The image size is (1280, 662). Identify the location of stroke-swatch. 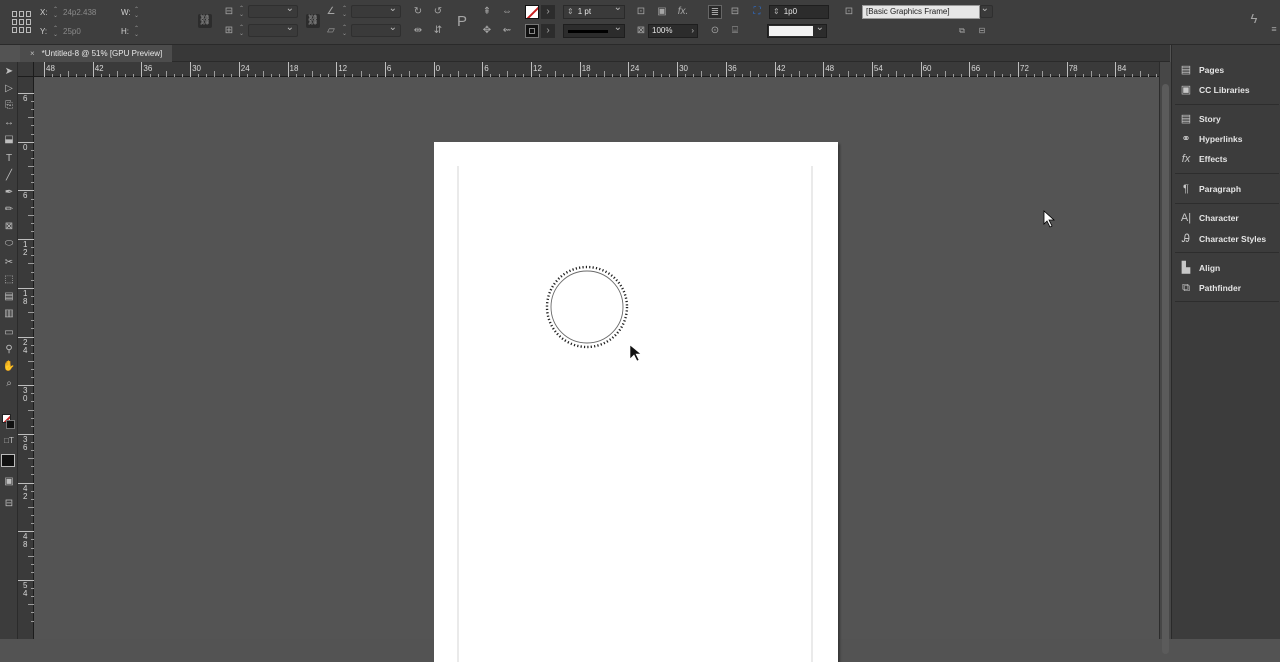
(532, 31).